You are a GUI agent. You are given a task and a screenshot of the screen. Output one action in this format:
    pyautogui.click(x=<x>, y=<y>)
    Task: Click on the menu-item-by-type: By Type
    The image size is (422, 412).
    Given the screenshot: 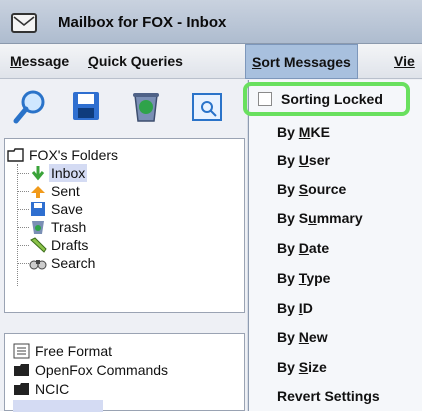 What is the action you would take?
    pyautogui.click(x=335, y=278)
    